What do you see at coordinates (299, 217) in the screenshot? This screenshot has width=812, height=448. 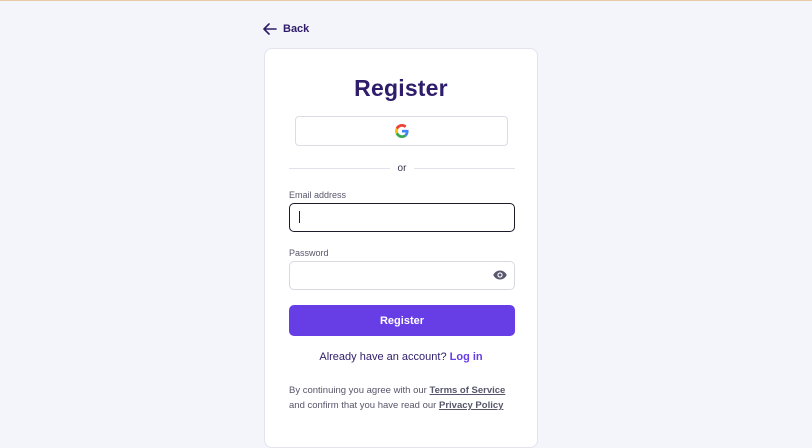 I see `text-caret` at bounding box center [299, 217].